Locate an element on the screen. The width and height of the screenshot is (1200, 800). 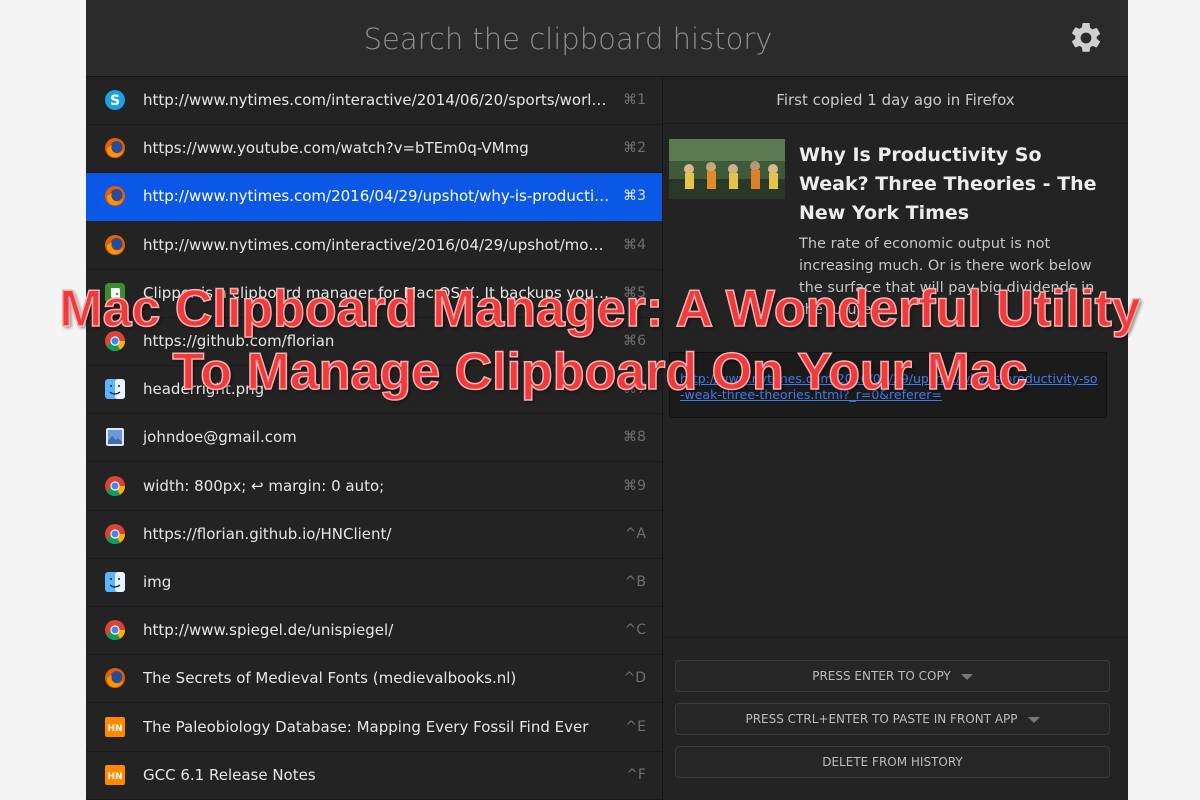
copy-button: PRESS ENTER TO COPY is located at coordinates (892, 676).